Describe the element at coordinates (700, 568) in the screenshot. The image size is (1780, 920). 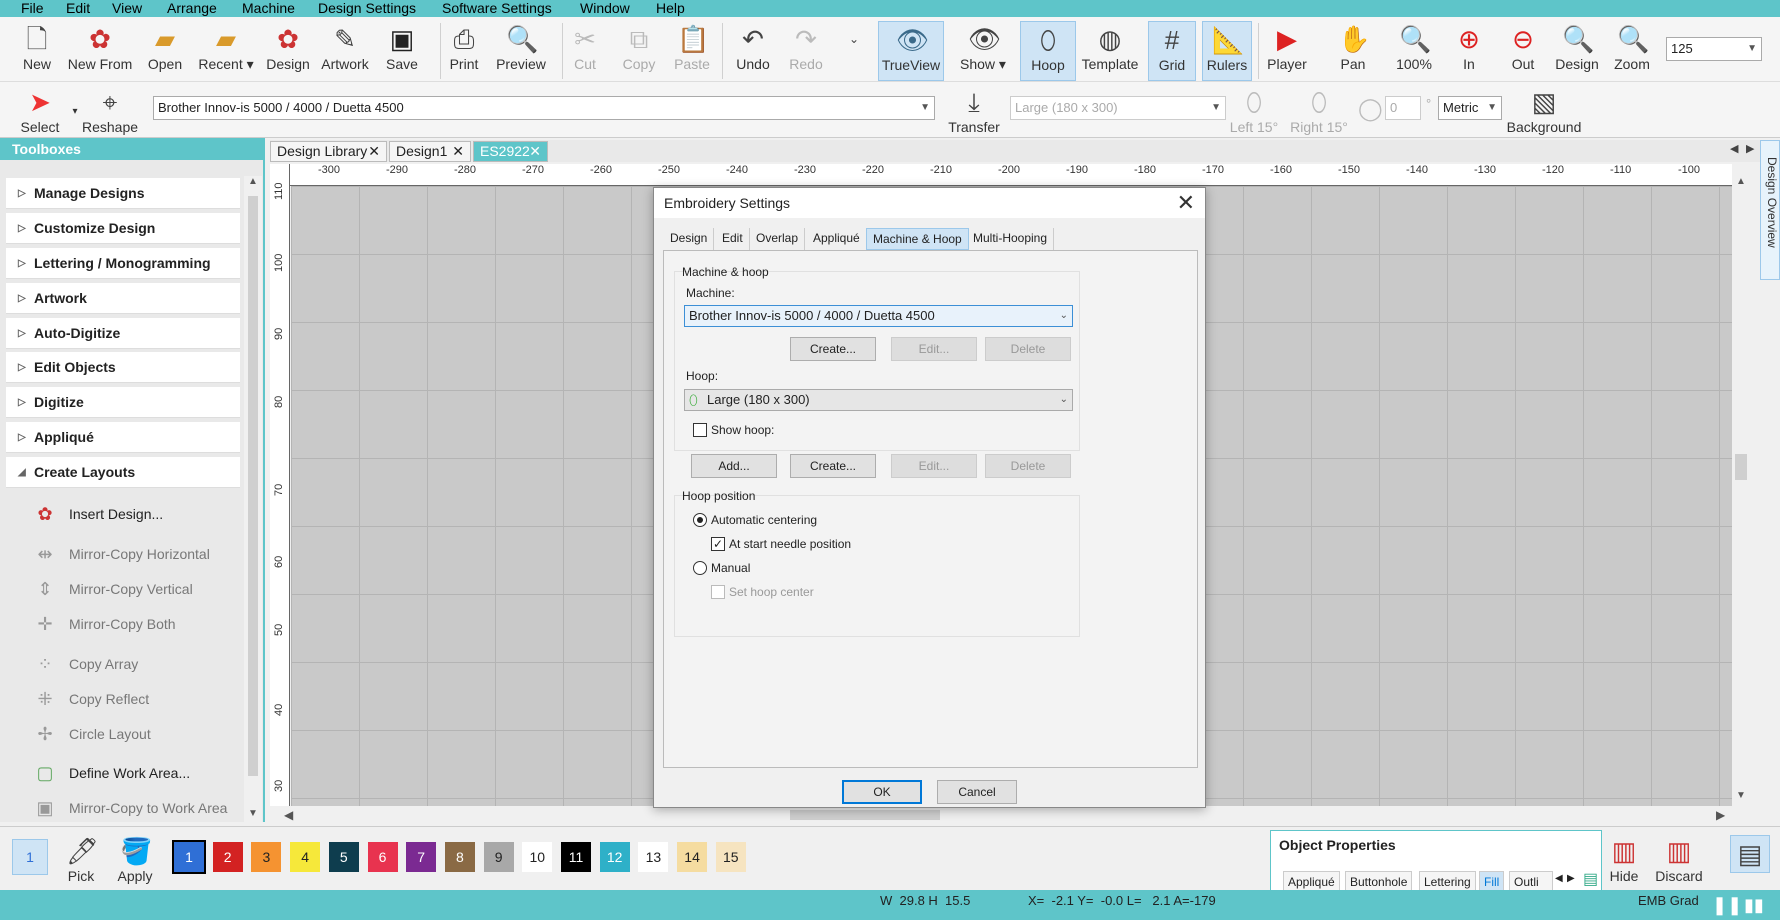
I see `manual-radio` at that location.